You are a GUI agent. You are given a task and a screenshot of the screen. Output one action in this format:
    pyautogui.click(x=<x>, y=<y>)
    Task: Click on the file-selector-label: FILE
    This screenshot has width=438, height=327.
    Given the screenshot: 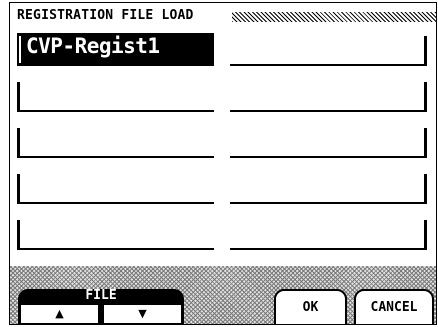 What is the action you would take?
    pyautogui.click(x=101, y=295)
    